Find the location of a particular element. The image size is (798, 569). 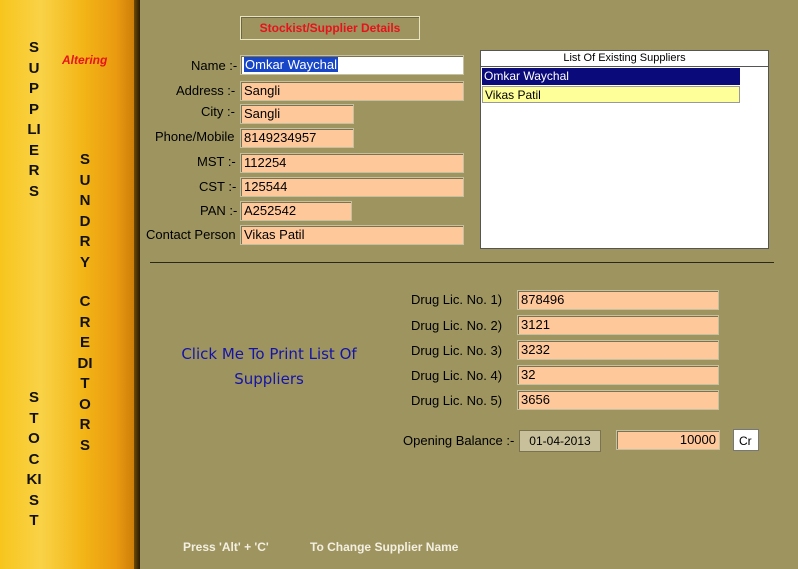

page-title: Stockist/Supplier Details is located at coordinates (330, 28).